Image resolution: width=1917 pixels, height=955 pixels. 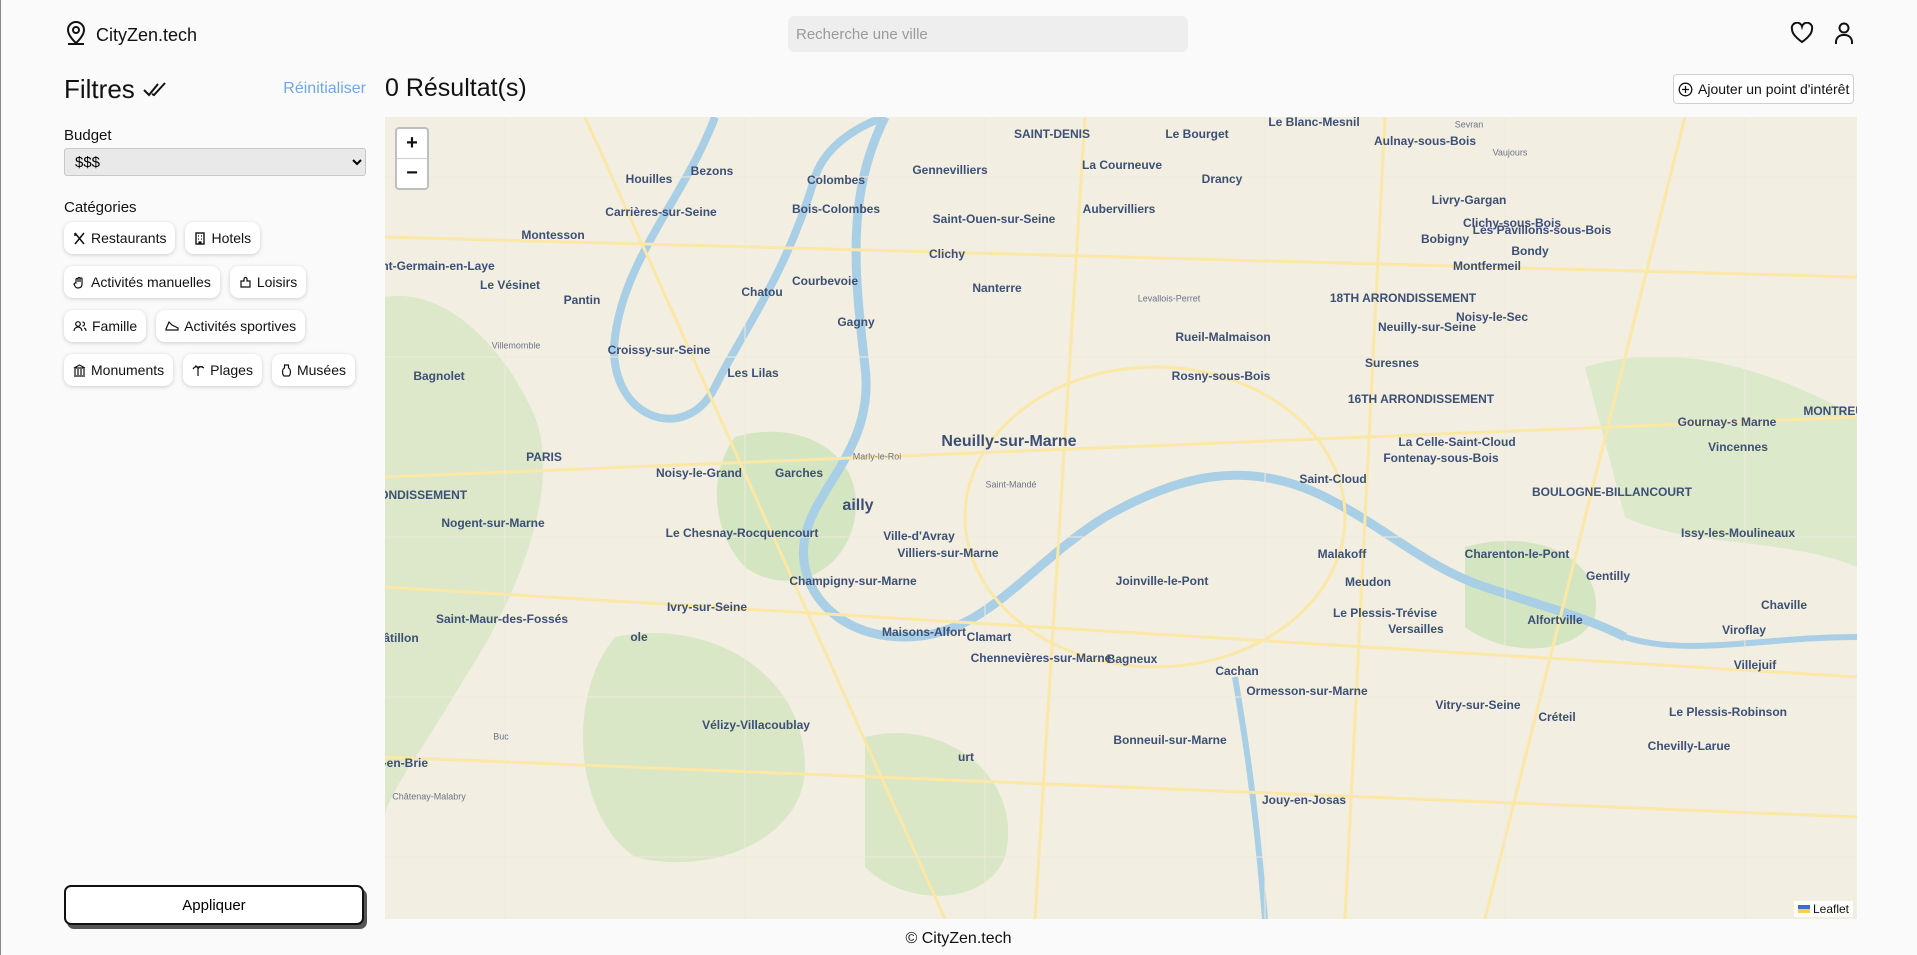 I want to click on chip-label: Loisirs, so click(x=277, y=282).